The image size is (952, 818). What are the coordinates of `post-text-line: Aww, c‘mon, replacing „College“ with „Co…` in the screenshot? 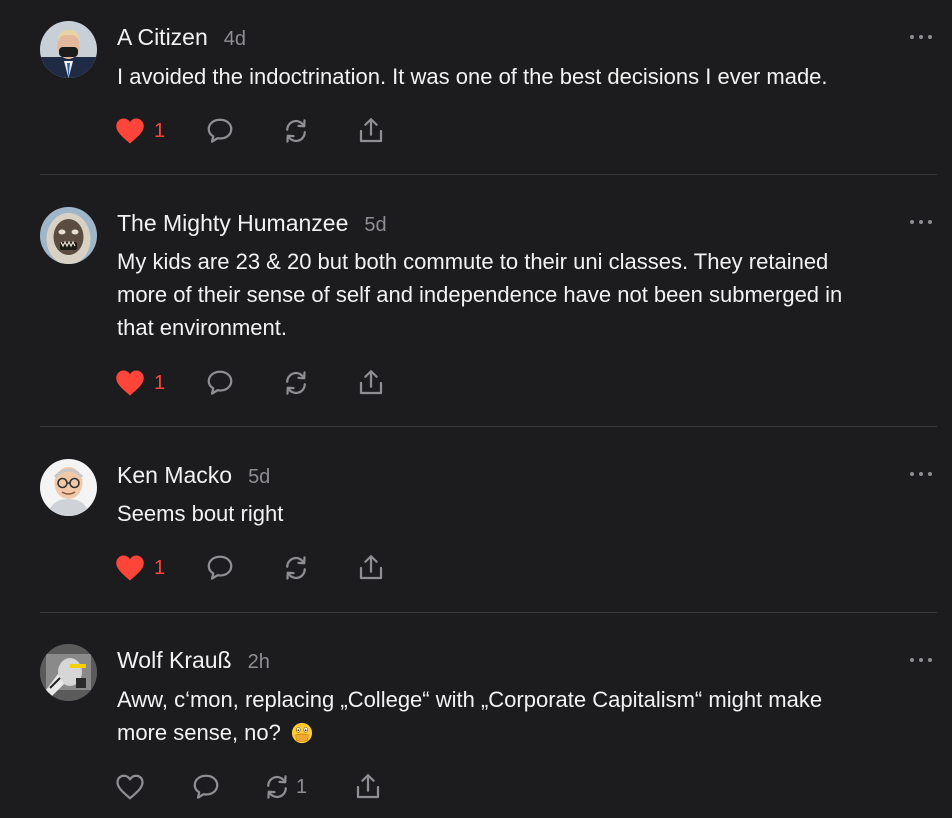 It's located at (470, 699).